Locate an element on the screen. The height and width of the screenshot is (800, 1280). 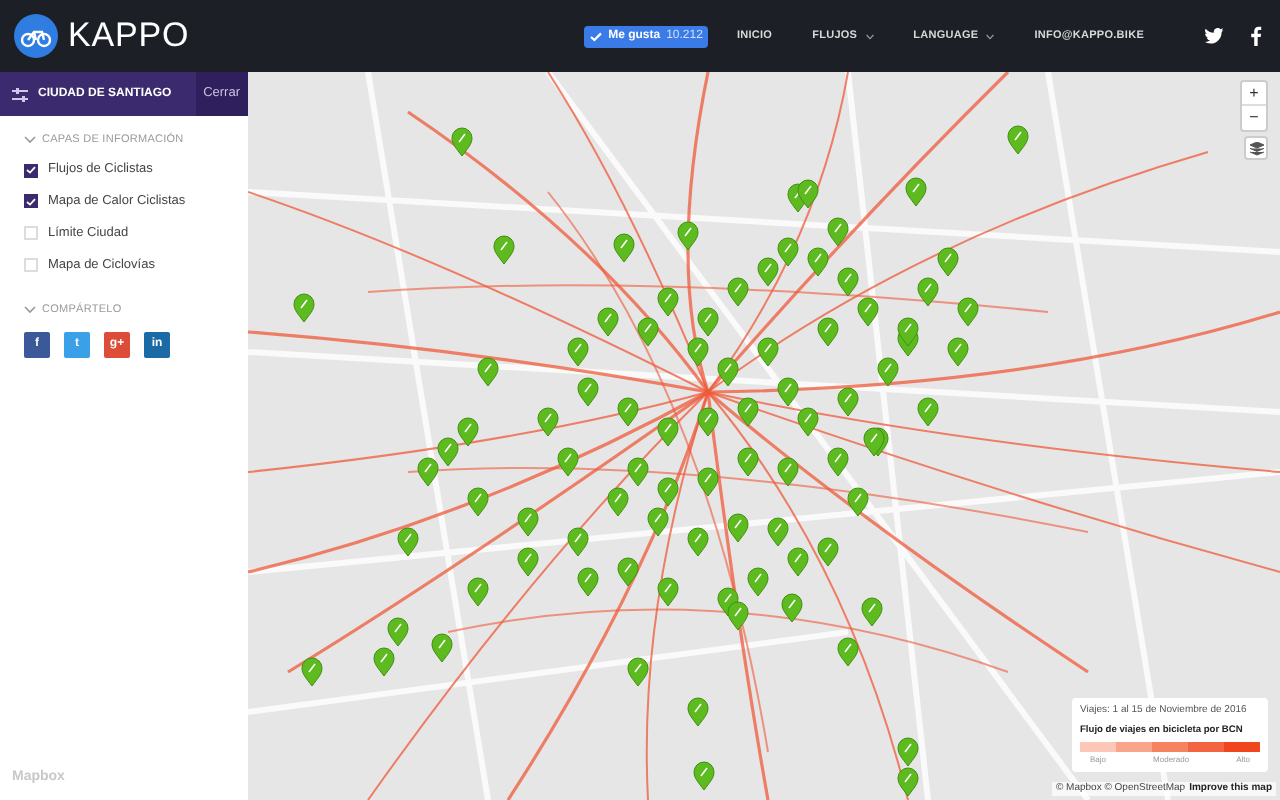
zoom-in-button: + is located at coordinates (1254, 94).